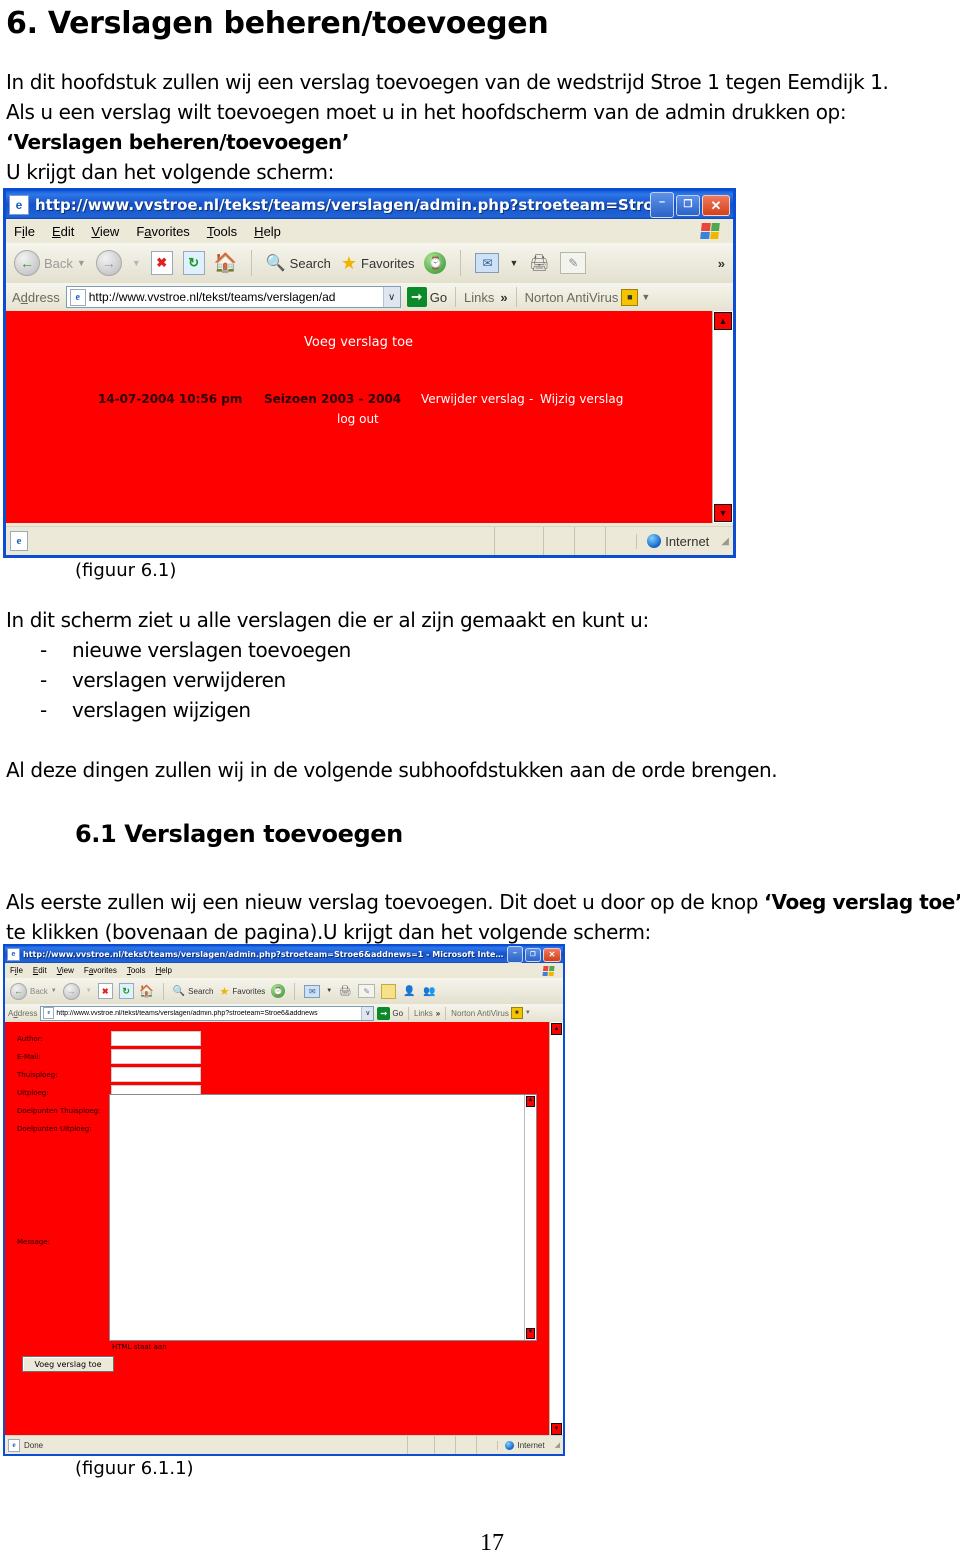 This screenshot has height=1568, width=960. I want to click on textarea-scroll-up-button: ▲, so click(530, 1101).